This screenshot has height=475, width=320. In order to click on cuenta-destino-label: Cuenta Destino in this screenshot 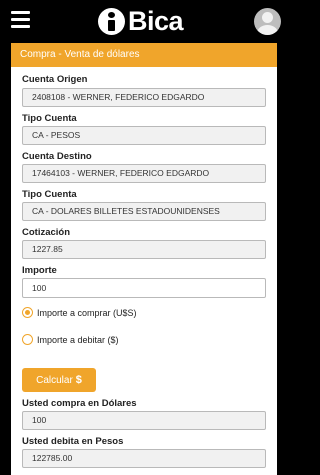, I will do `click(57, 156)`.